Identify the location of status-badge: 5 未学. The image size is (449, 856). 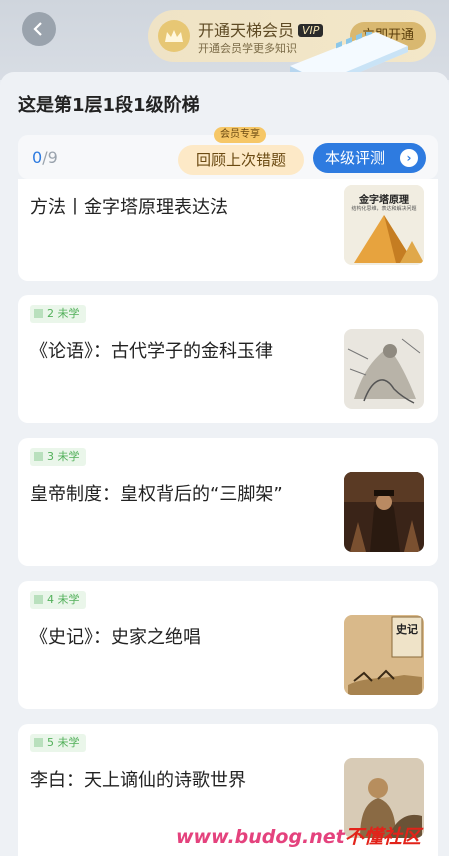
(58, 743).